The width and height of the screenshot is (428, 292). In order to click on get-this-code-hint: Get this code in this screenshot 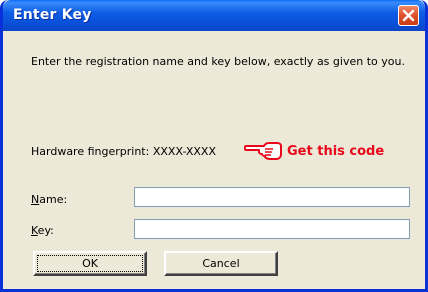, I will do `click(336, 151)`.